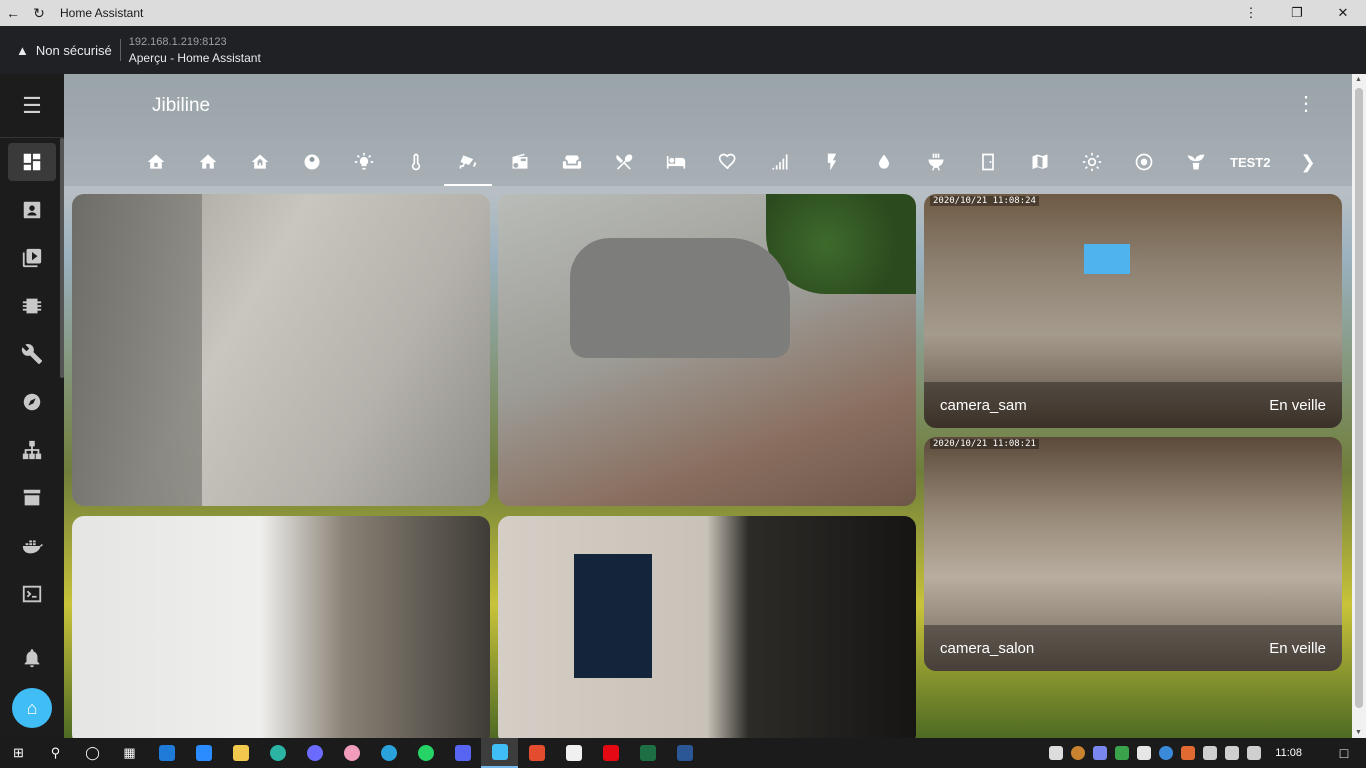 This screenshot has height=768, width=1366. What do you see at coordinates (13, 13) in the screenshot?
I see `back-arrow-icon: ←` at bounding box center [13, 13].